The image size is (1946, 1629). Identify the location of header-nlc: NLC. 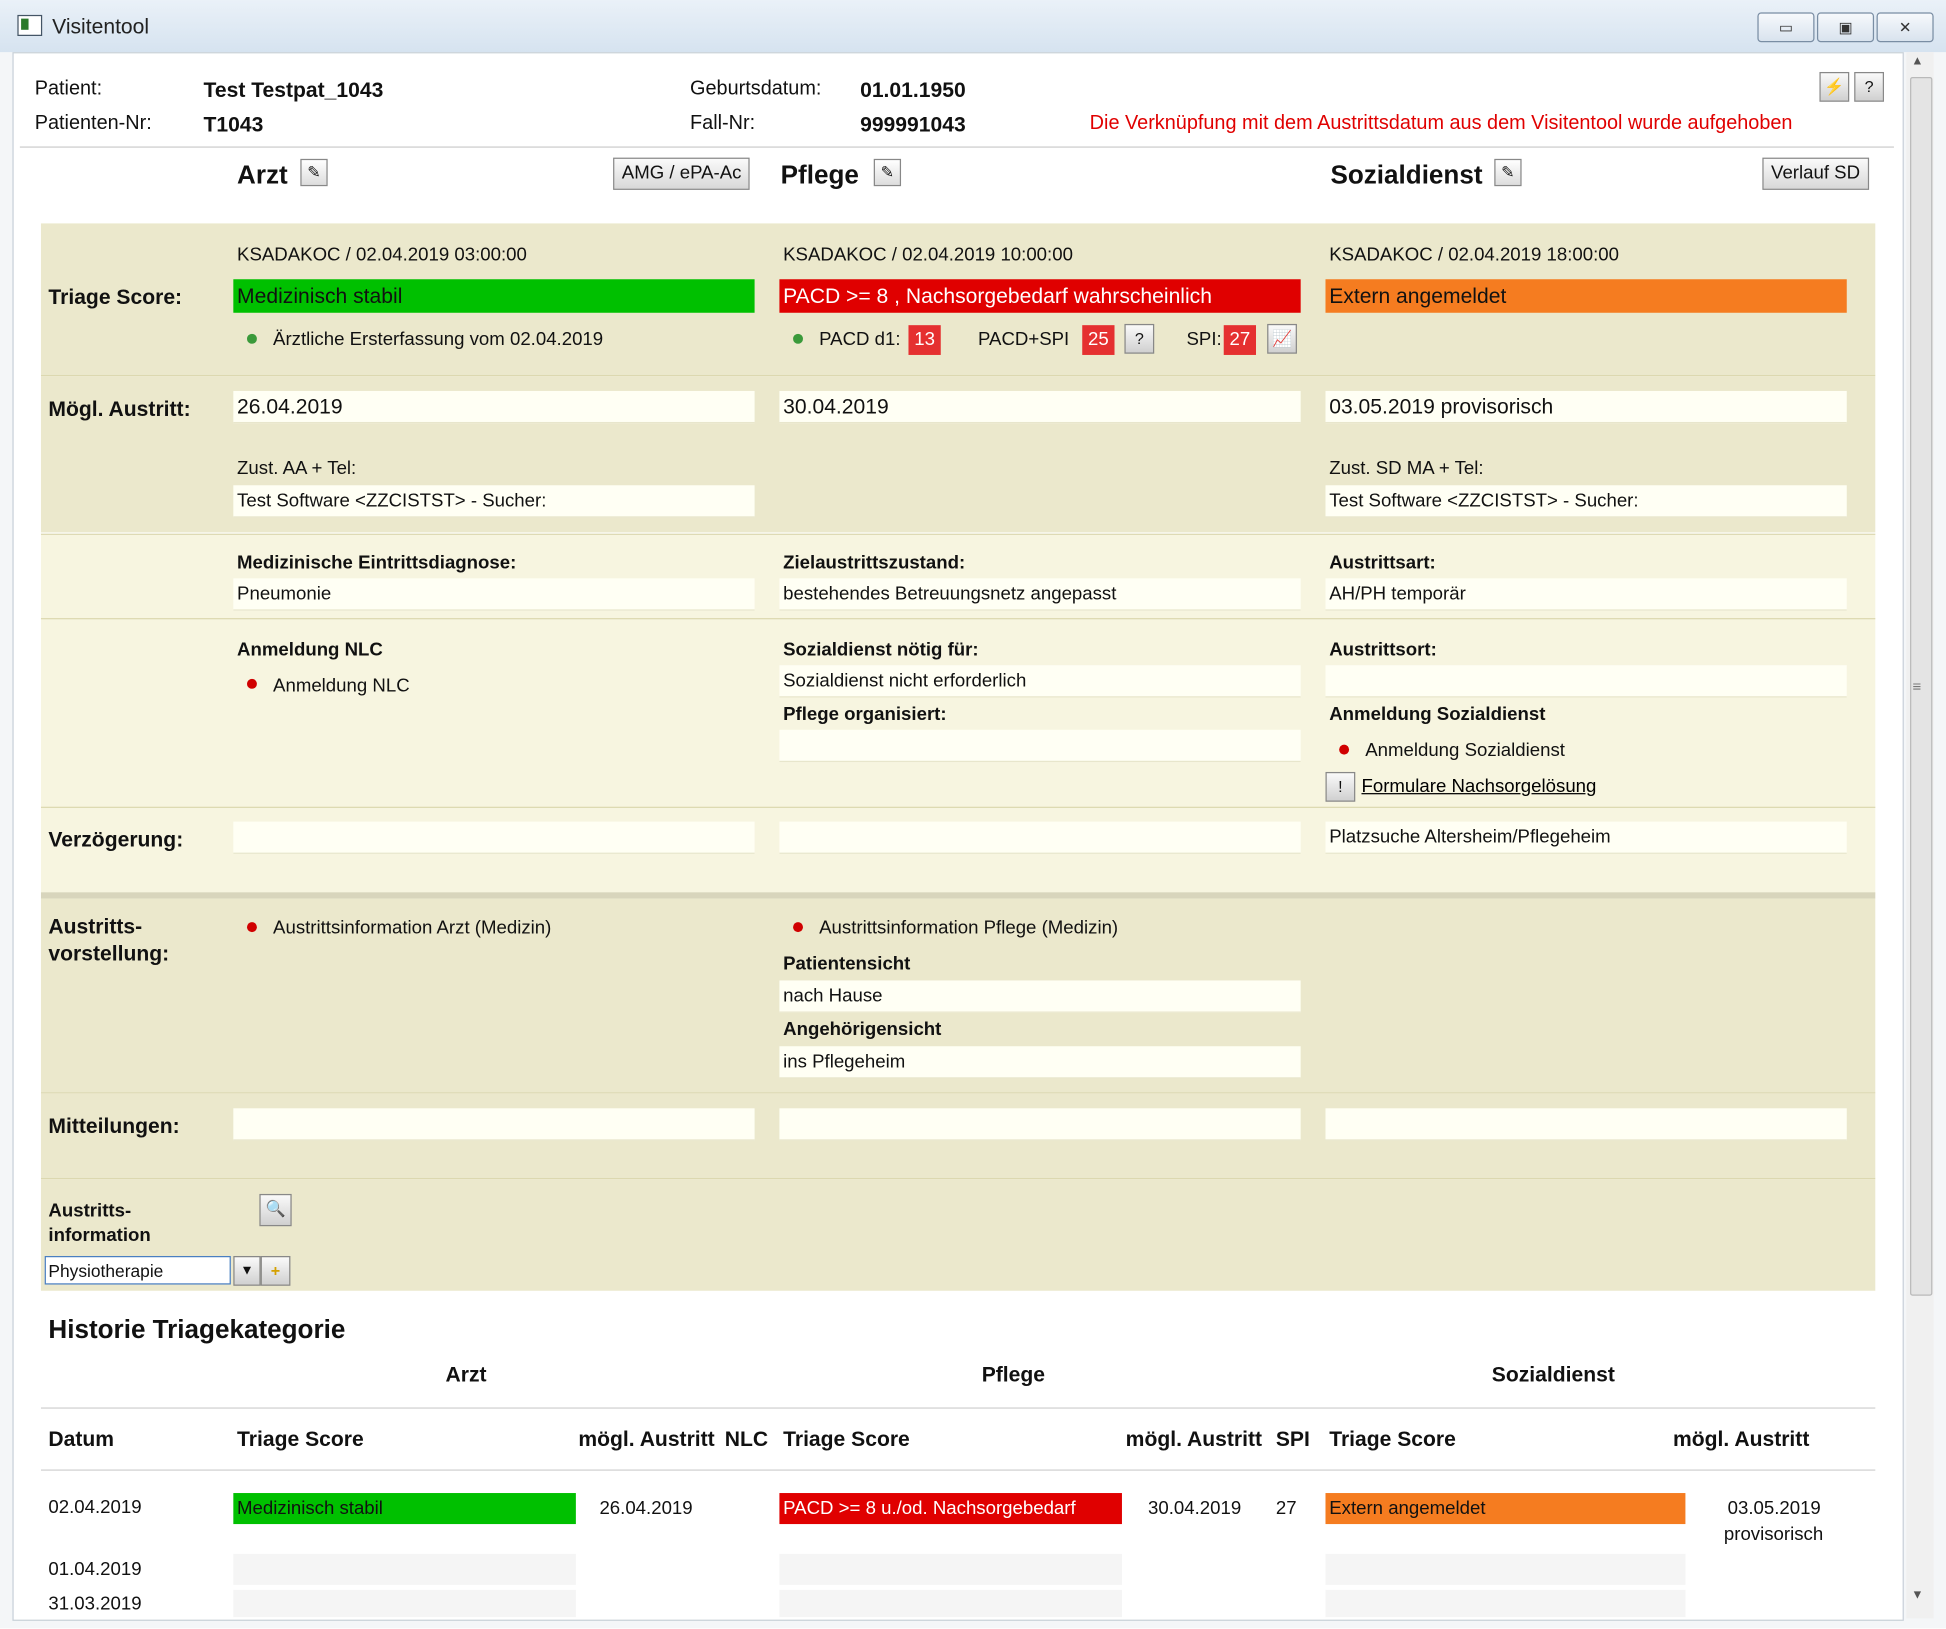
(746, 1439).